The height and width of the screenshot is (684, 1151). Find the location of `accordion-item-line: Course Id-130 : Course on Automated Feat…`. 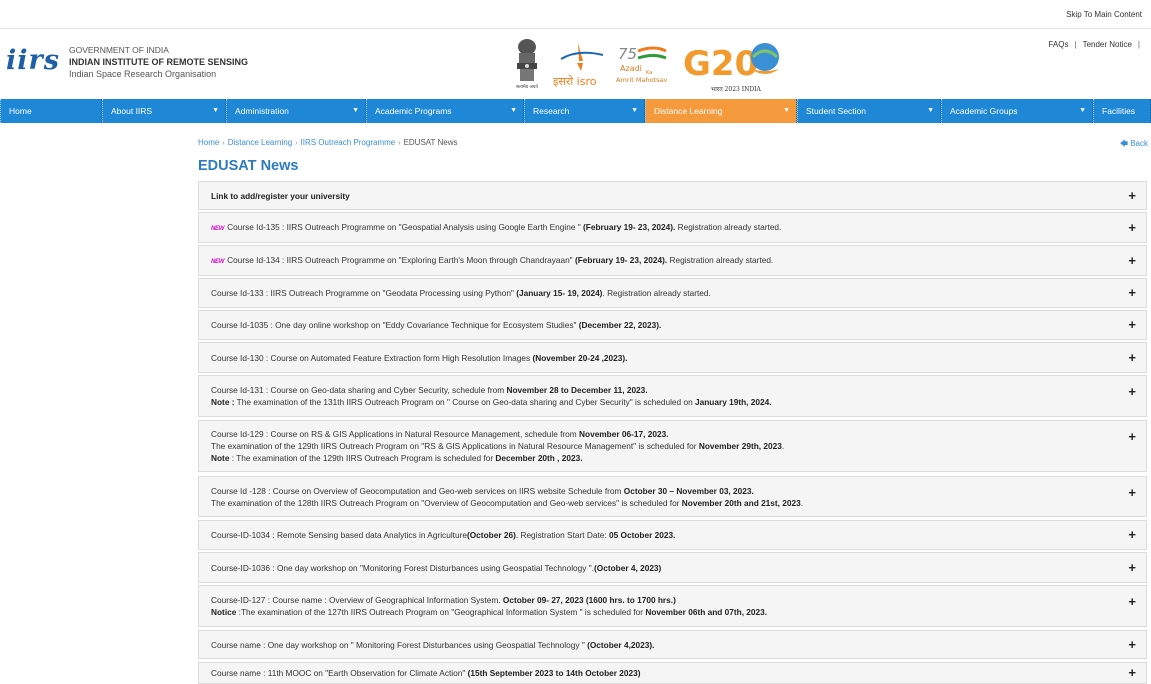

accordion-item-line: Course Id-130 : Course on Automated Feat… is located at coordinates (663, 358).